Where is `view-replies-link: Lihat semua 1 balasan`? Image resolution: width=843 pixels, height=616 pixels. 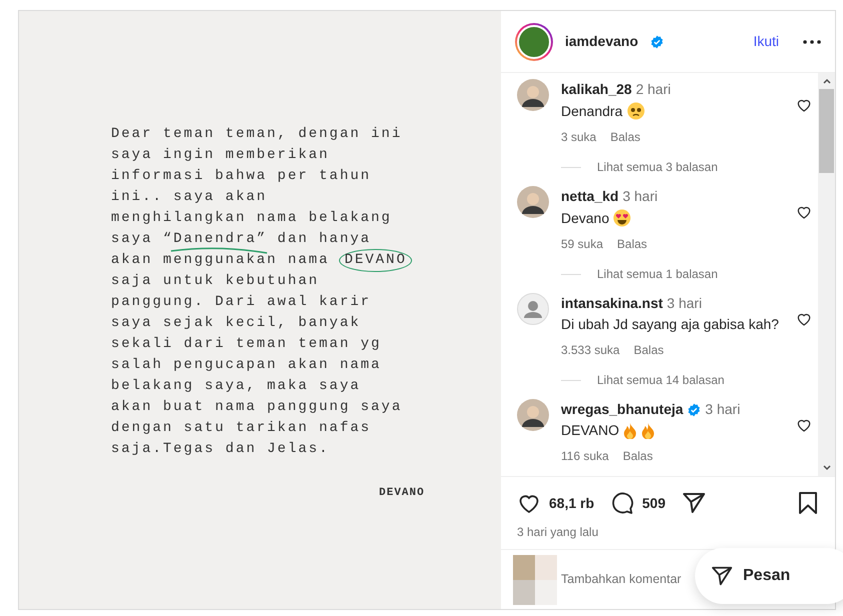 view-replies-link: Lihat semua 1 balasan is located at coordinates (657, 274).